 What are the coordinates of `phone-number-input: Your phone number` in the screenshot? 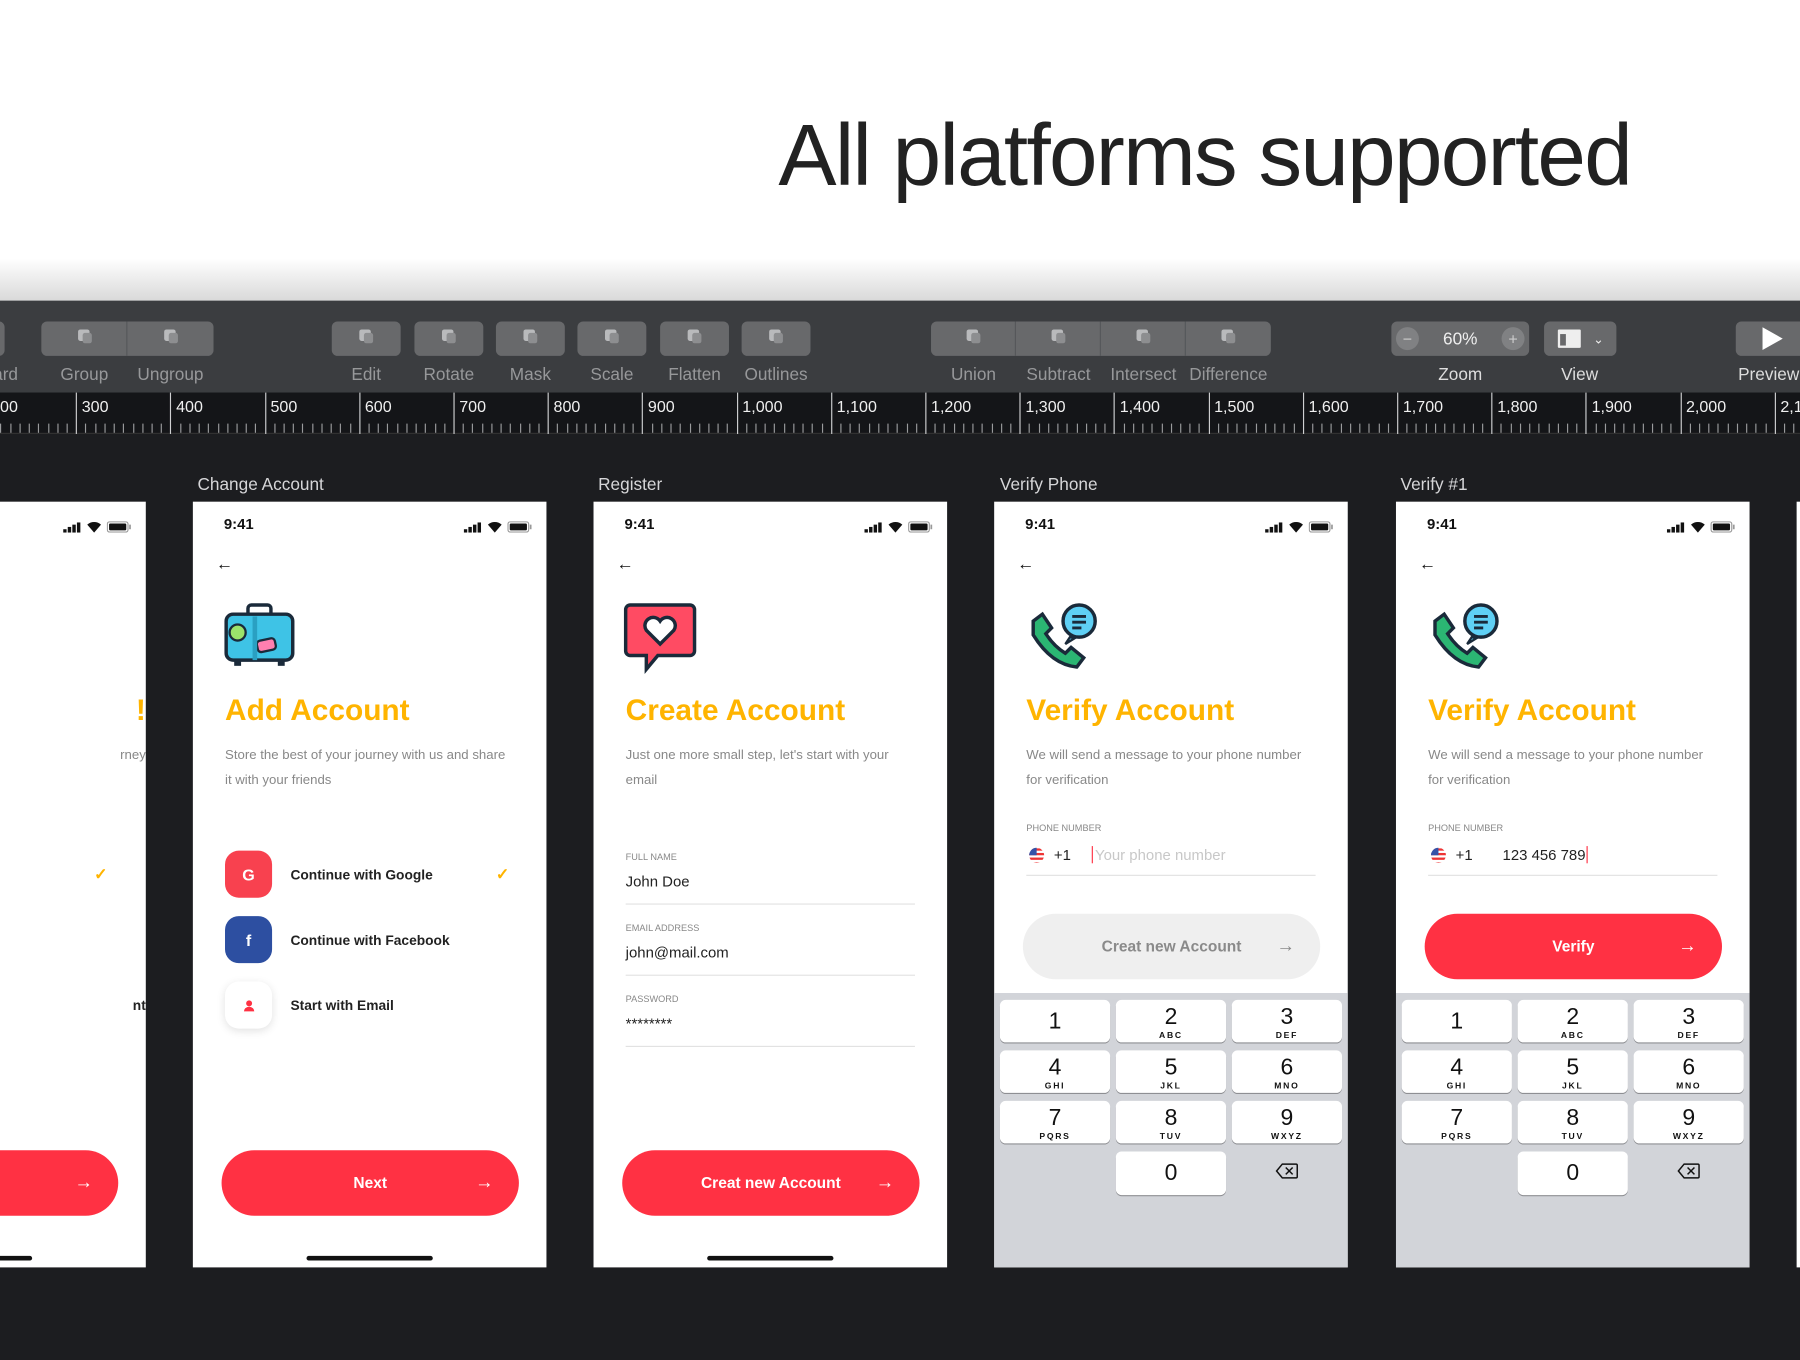 It's located at (1158, 855).